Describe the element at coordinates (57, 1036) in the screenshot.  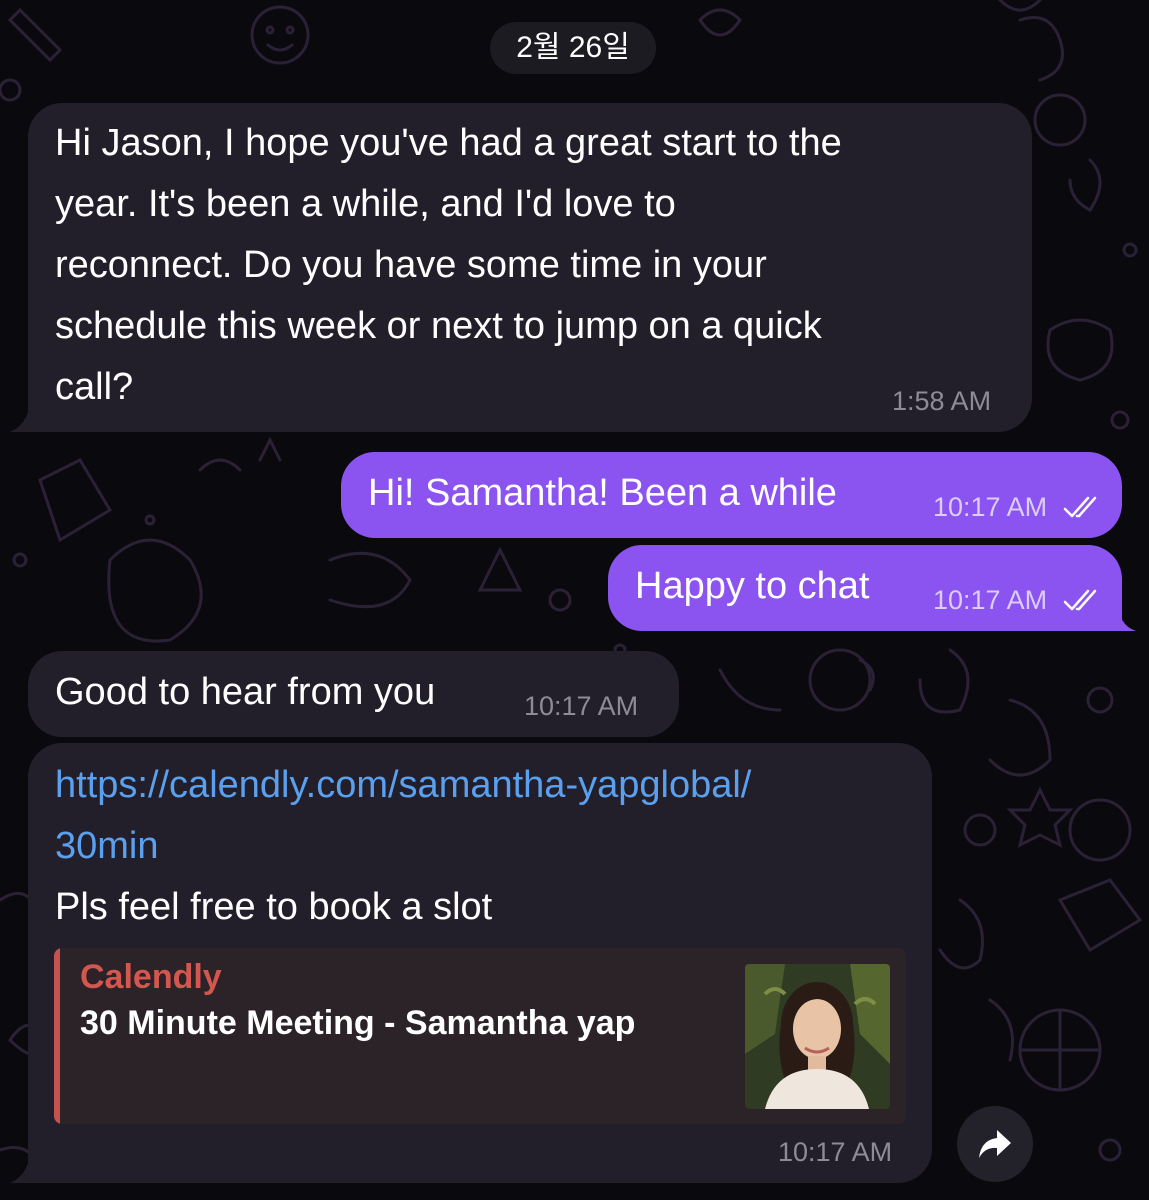
I see `link-preview-accent-bar` at that location.